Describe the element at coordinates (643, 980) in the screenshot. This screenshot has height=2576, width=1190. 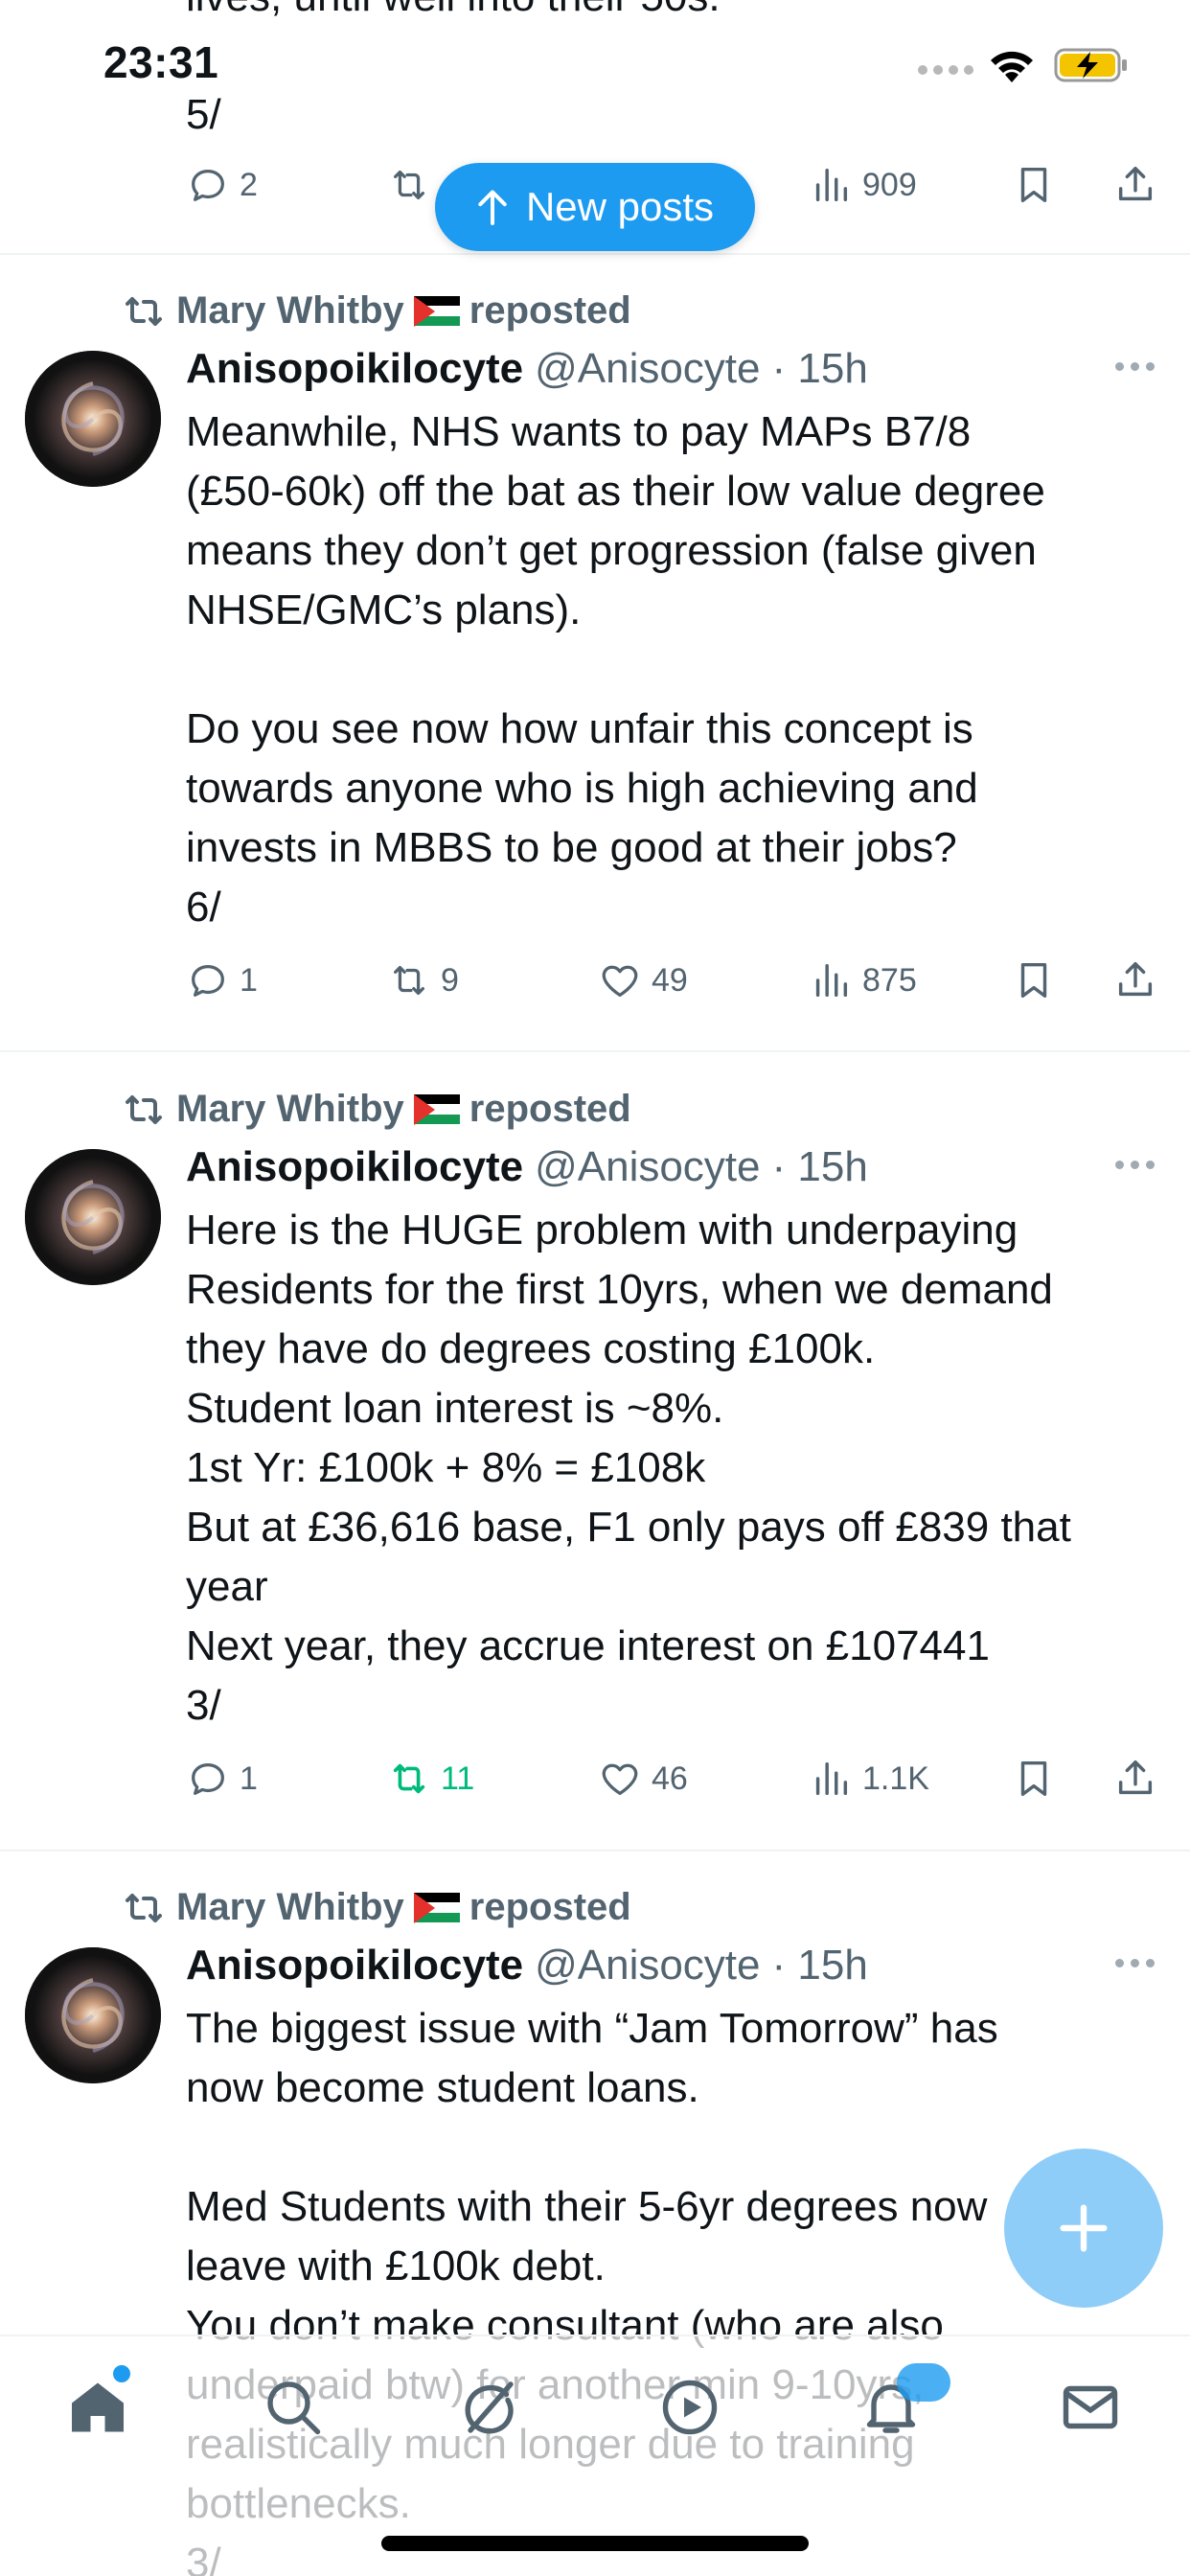
I see `like-button: 49` at that location.